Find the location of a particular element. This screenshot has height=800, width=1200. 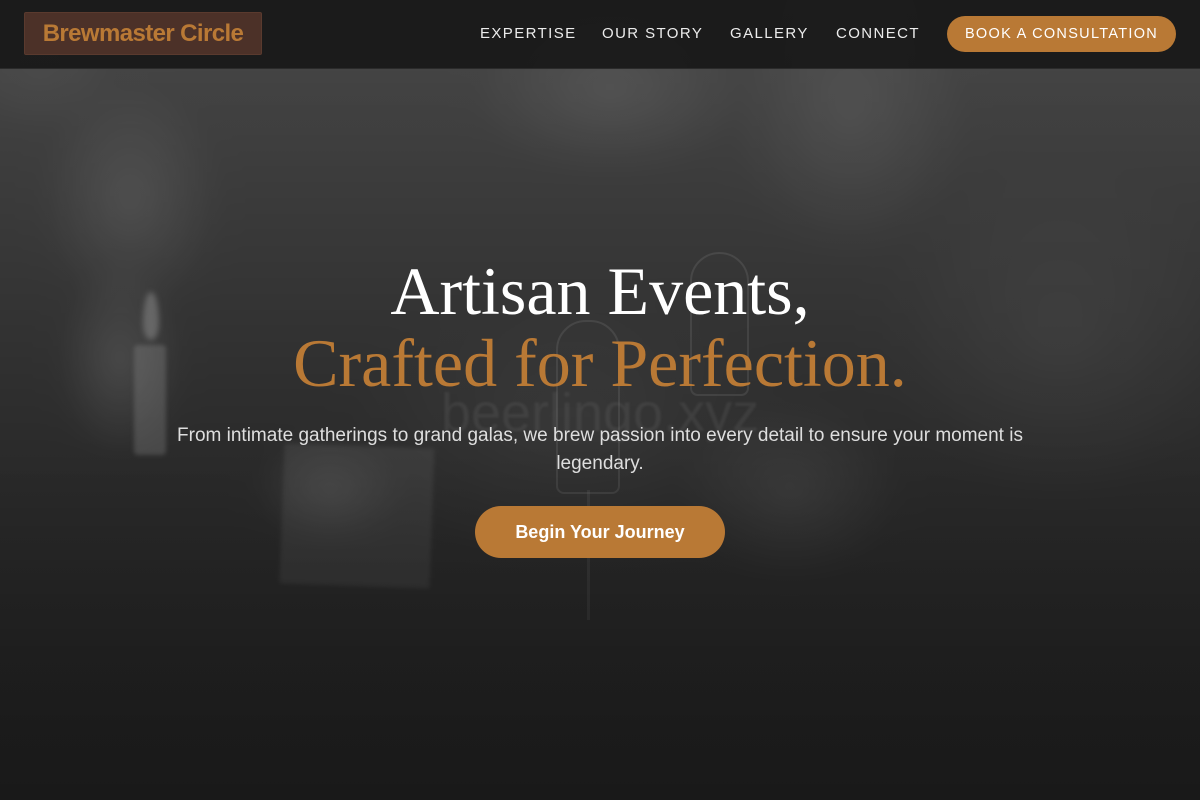

begin-journey-button: Begin Your Journey is located at coordinates (600, 532).